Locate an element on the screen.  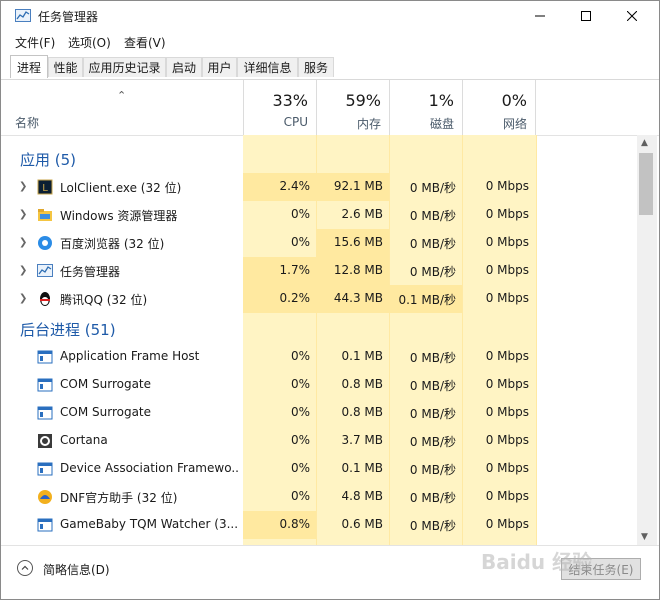
tab-details: 详细信息 is located at coordinates (267, 67).